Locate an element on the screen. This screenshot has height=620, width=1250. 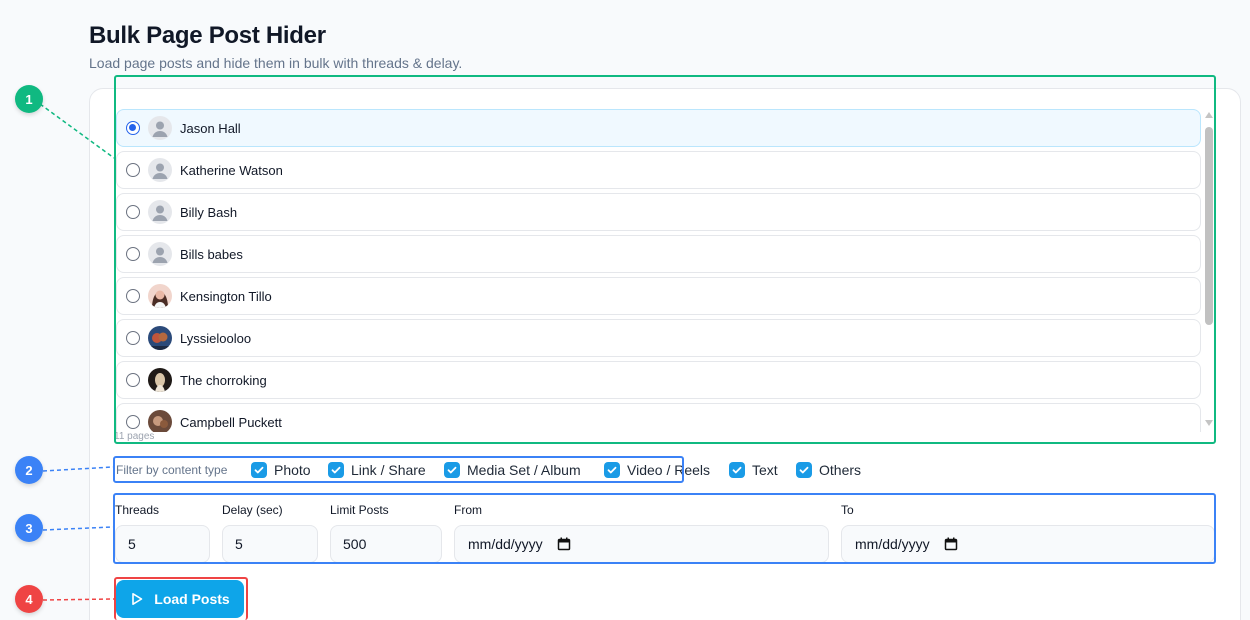
filter-media-set-album-checkbox: Media Set / Album is located at coordinates (512, 470).